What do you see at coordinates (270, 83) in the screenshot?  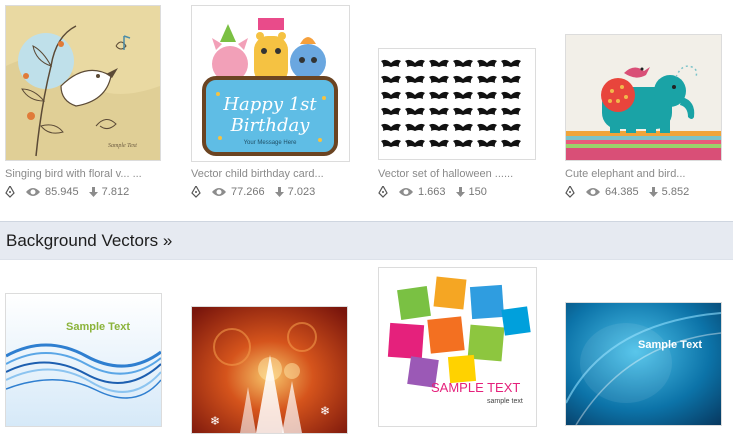 I see `thumbnail-child-birthday: Happy 1st Birthday Your Message Here` at bounding box center [270, 83].